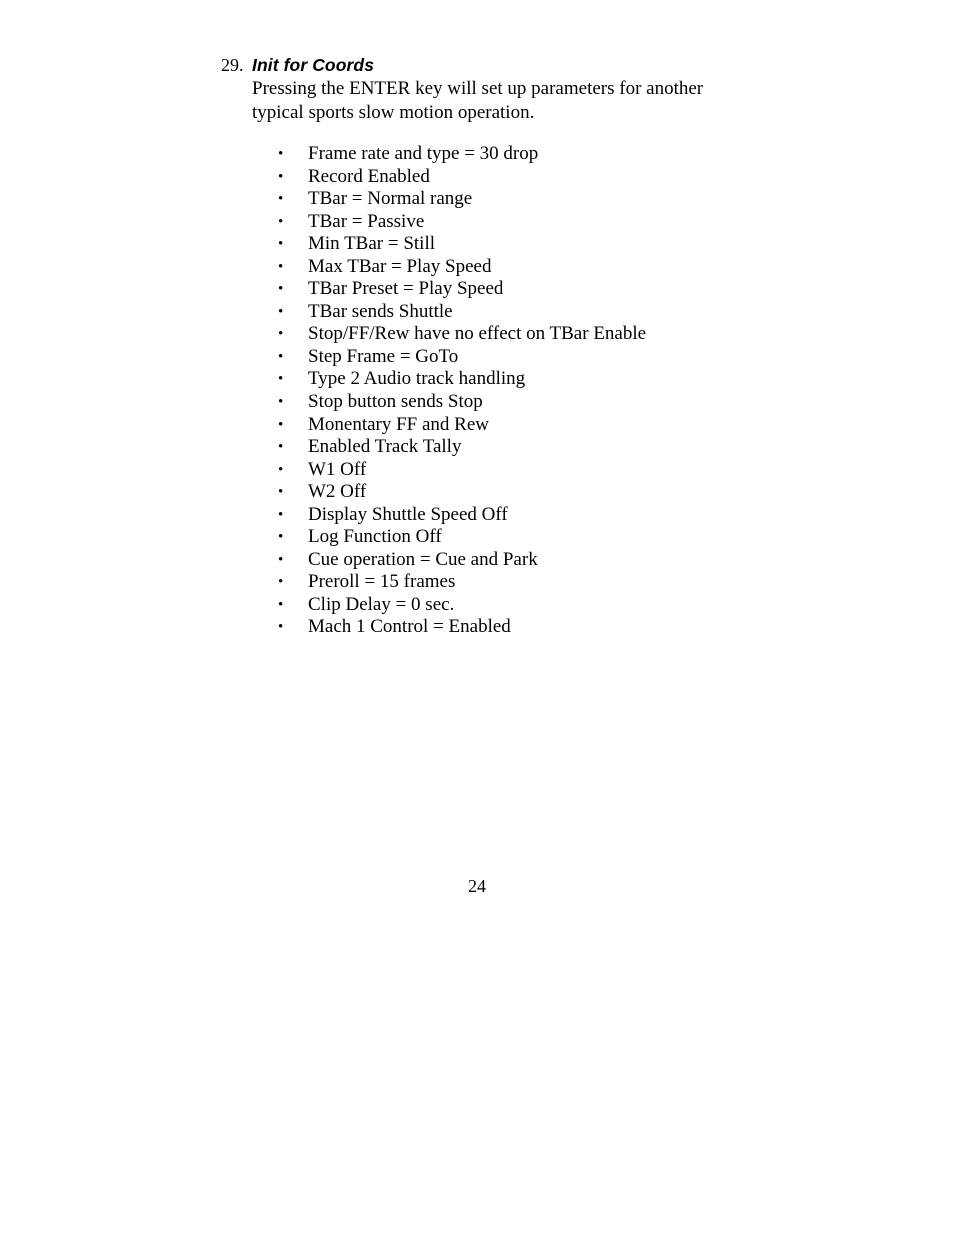  What do you see at coordinates (399, 424) in the screenshot?
I see `list-item-label: Monentary FF and Rew` at bounding box center [399, 424].